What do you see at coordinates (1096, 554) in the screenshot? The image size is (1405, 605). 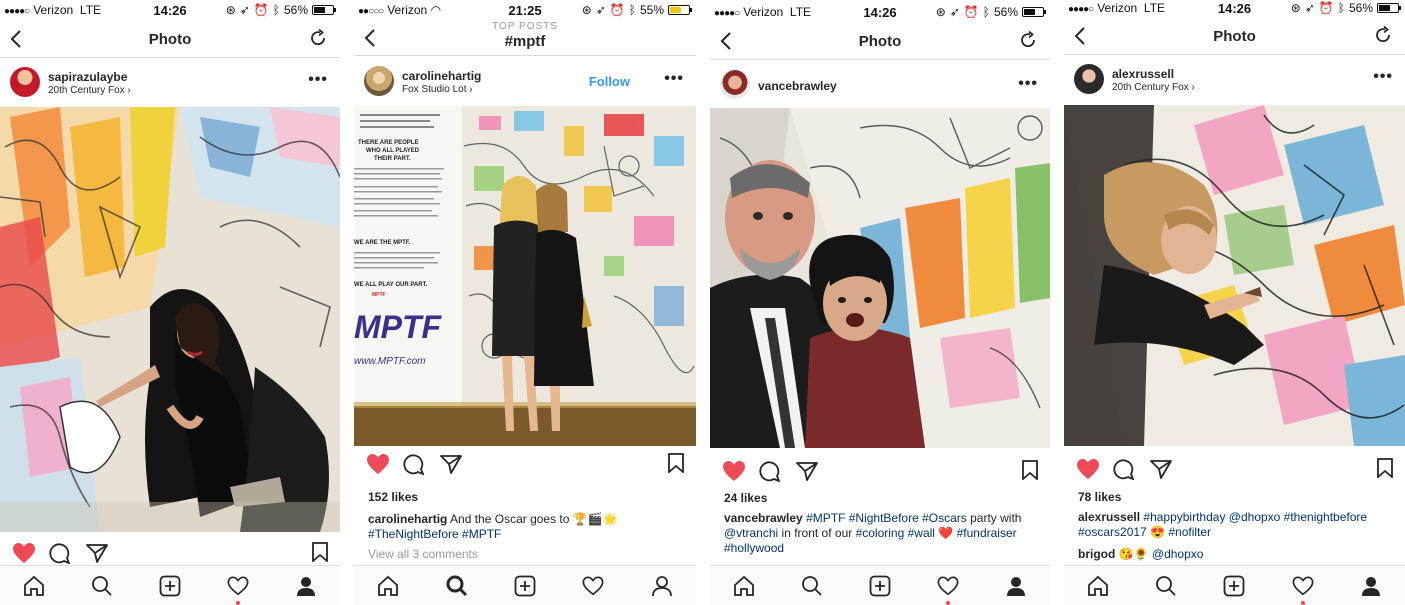 I see `comment-username: brigod` at bounding box center [1096, 554].